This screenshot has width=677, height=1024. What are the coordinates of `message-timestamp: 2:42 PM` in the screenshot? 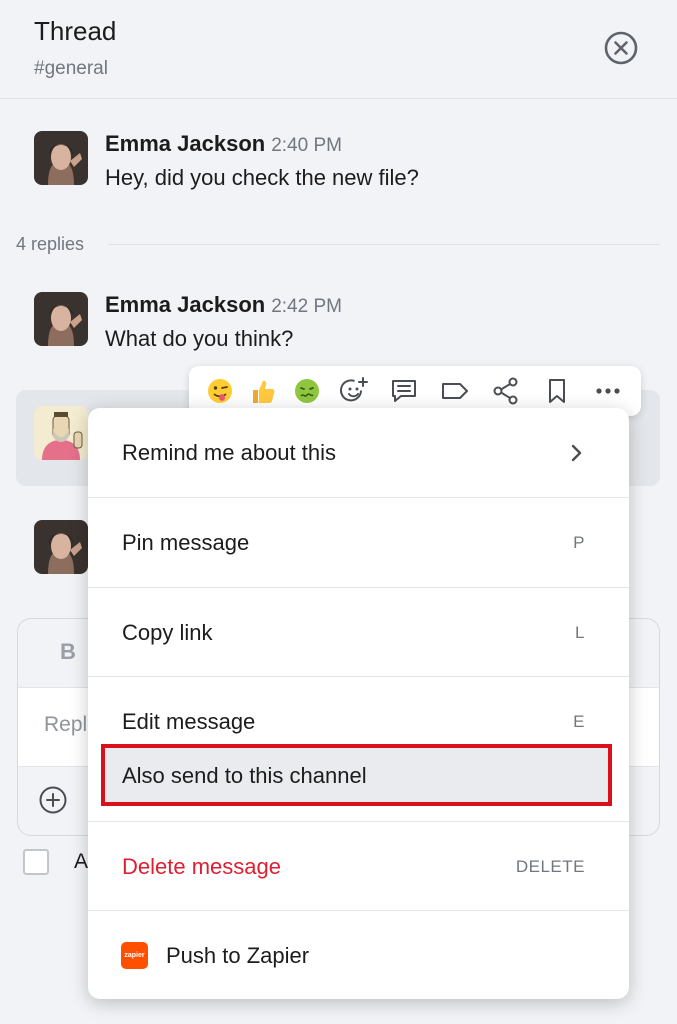 It's located at (306, 306).